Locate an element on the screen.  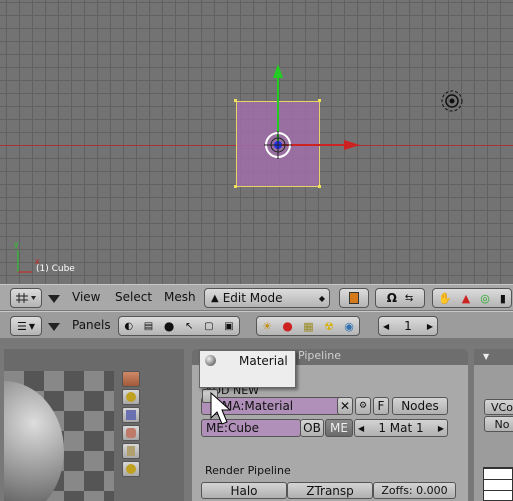
car-icon: ⚙ is located at coordinates (363, 406).